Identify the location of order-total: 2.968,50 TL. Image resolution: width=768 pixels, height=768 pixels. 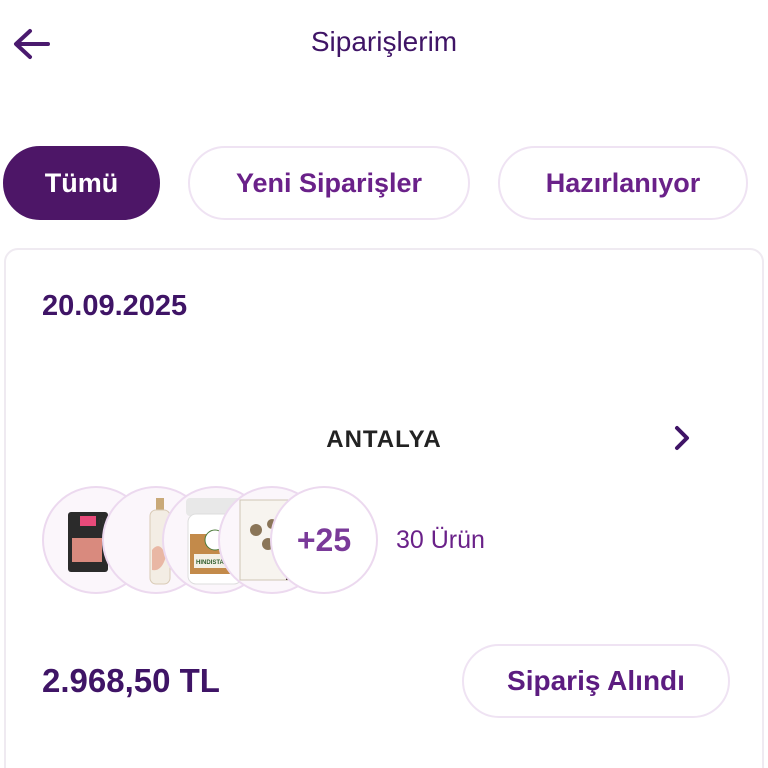
(131, 680).